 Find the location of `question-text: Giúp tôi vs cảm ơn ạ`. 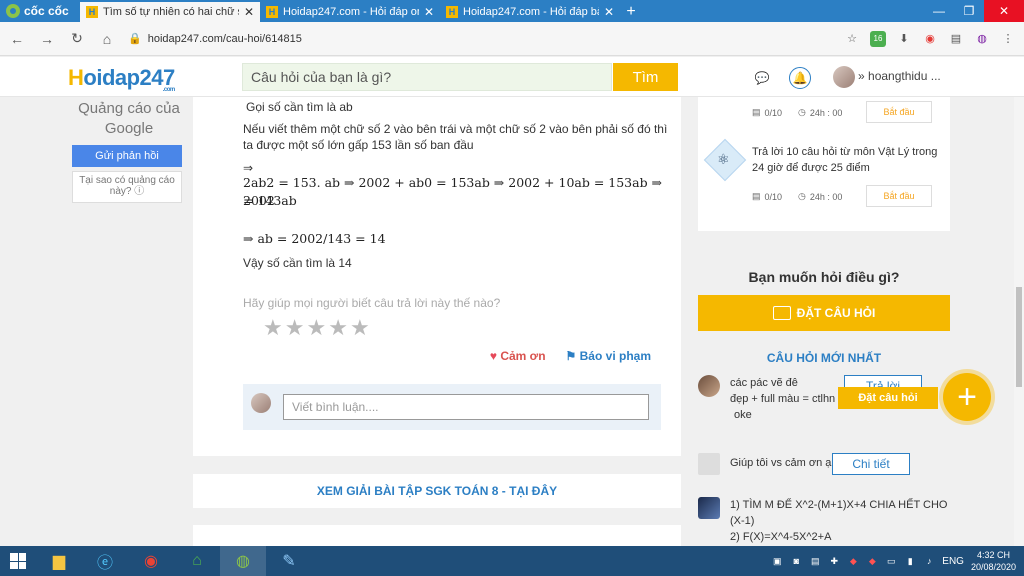

question-text: Giúp tôi vs cảm ơn ạ is located at coordinates (780, 463).